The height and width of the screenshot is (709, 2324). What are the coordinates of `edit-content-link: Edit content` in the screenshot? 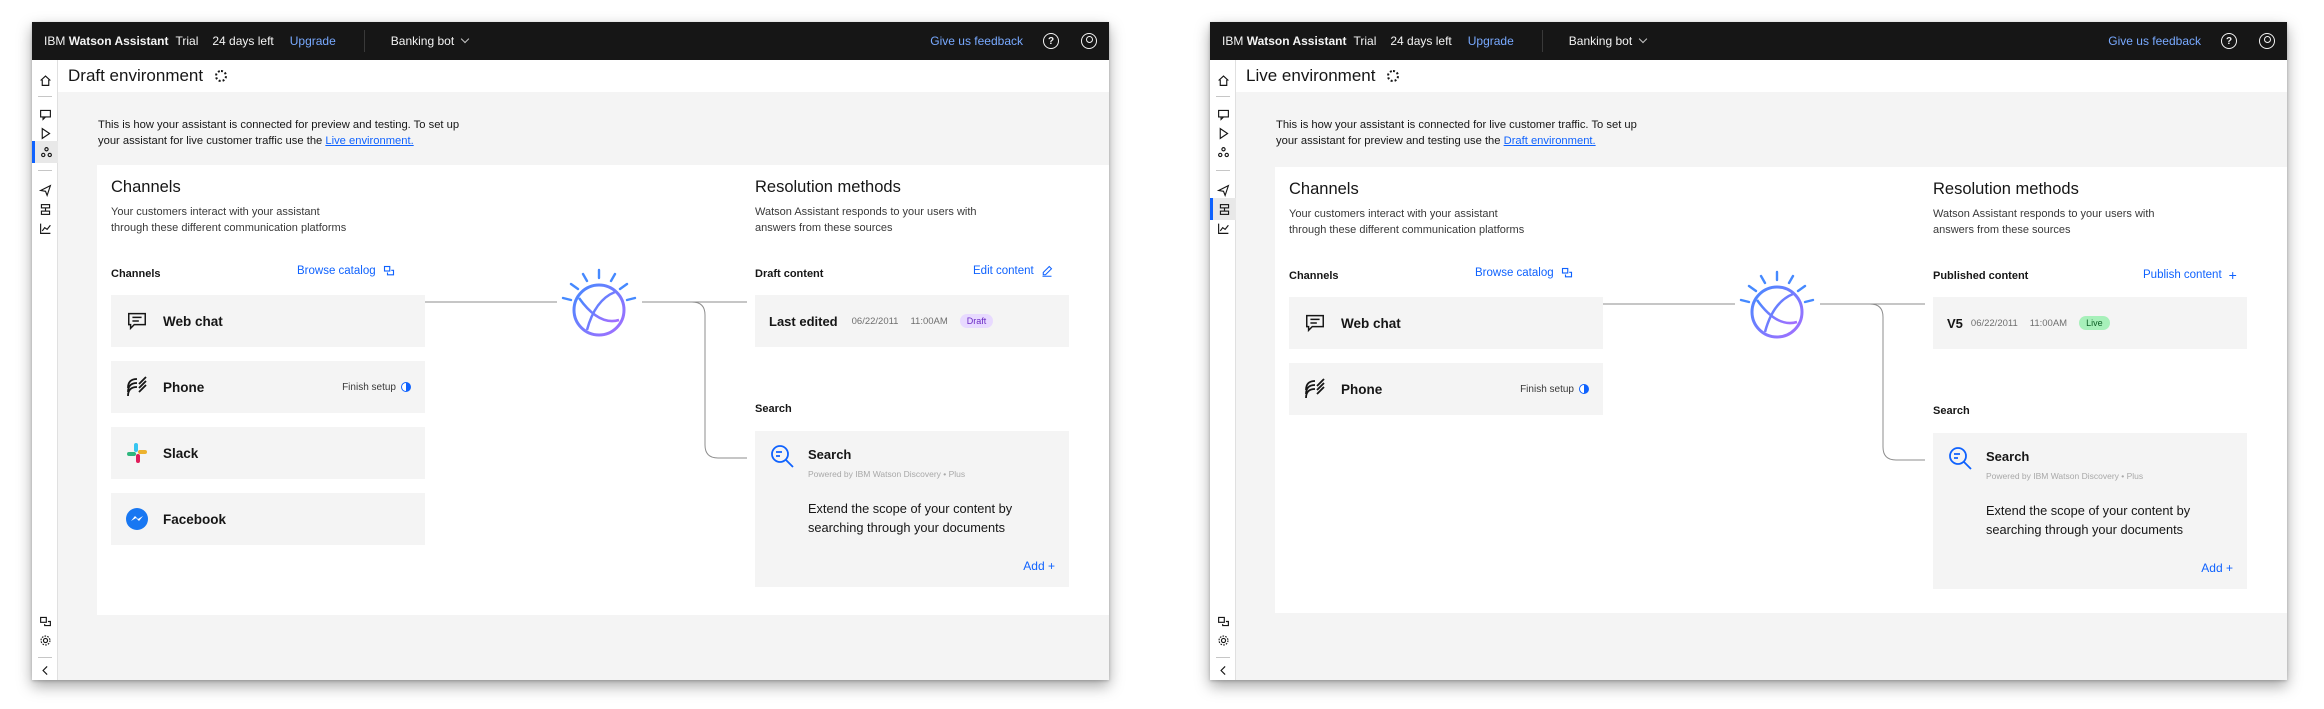 It's located at (1013, 271).